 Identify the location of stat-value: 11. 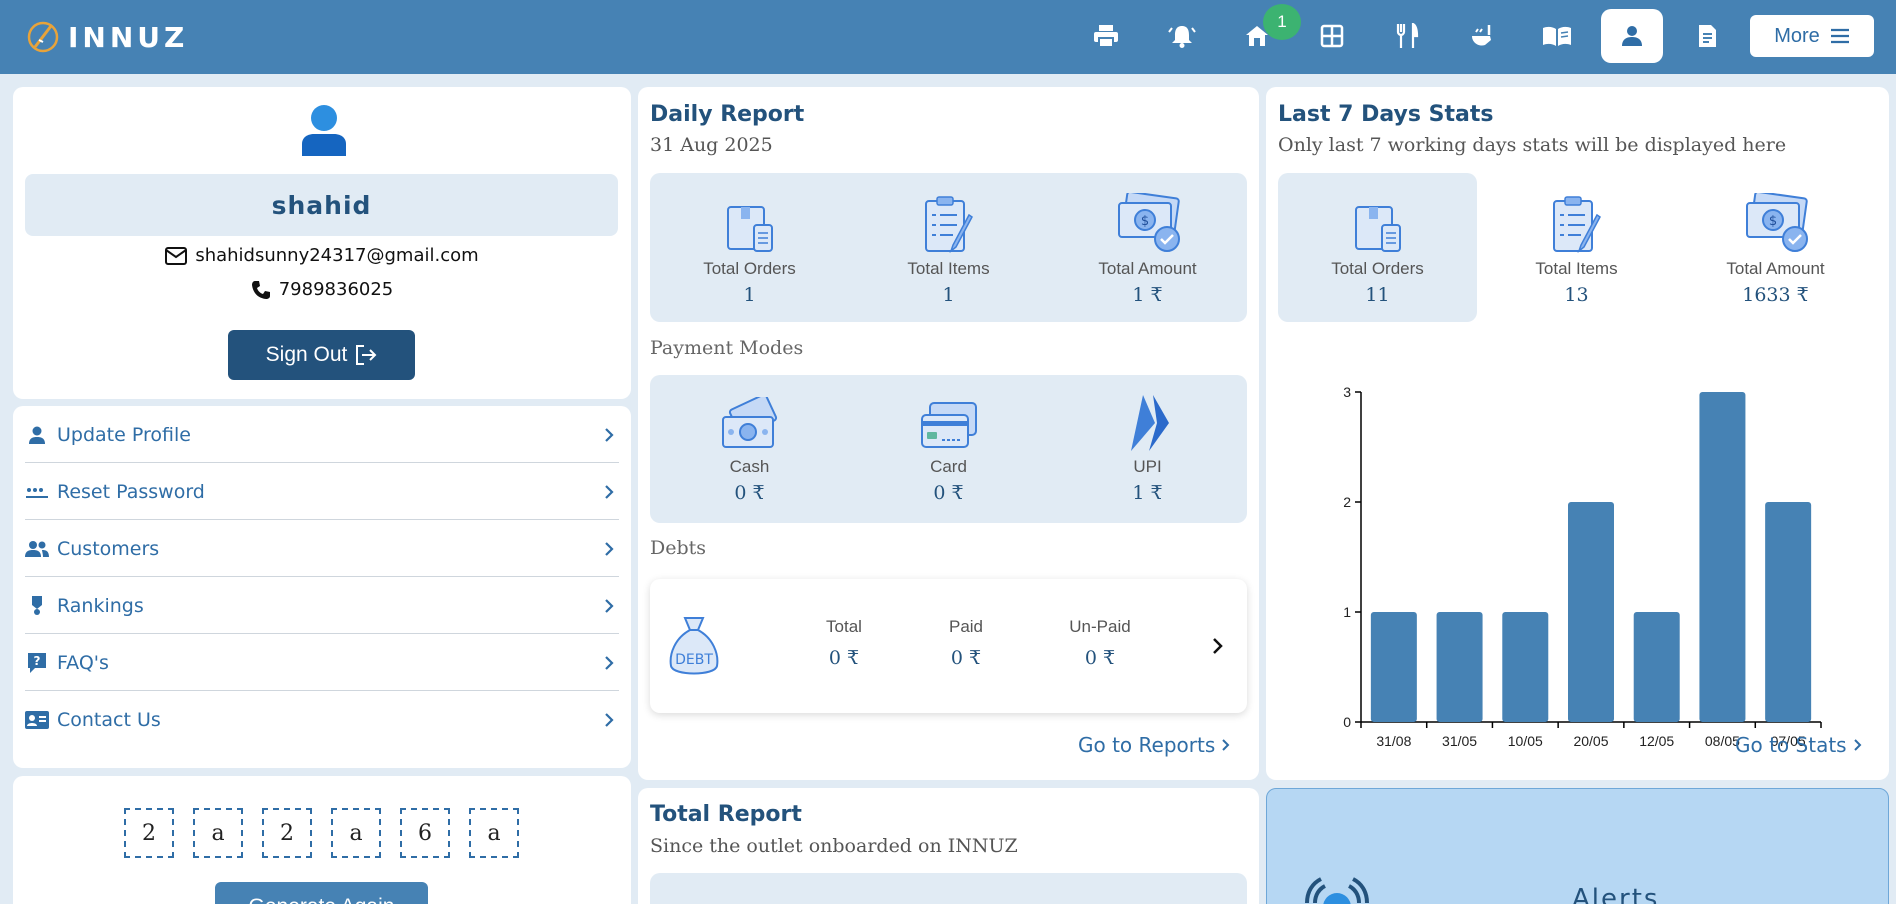
(1377, 295).